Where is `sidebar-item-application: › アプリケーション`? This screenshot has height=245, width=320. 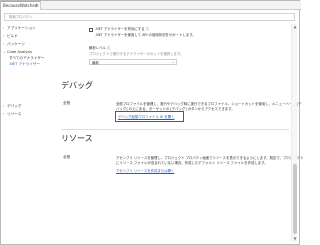 sidebar-item-application: › アプリケーション is located at coordinates (19, 28).